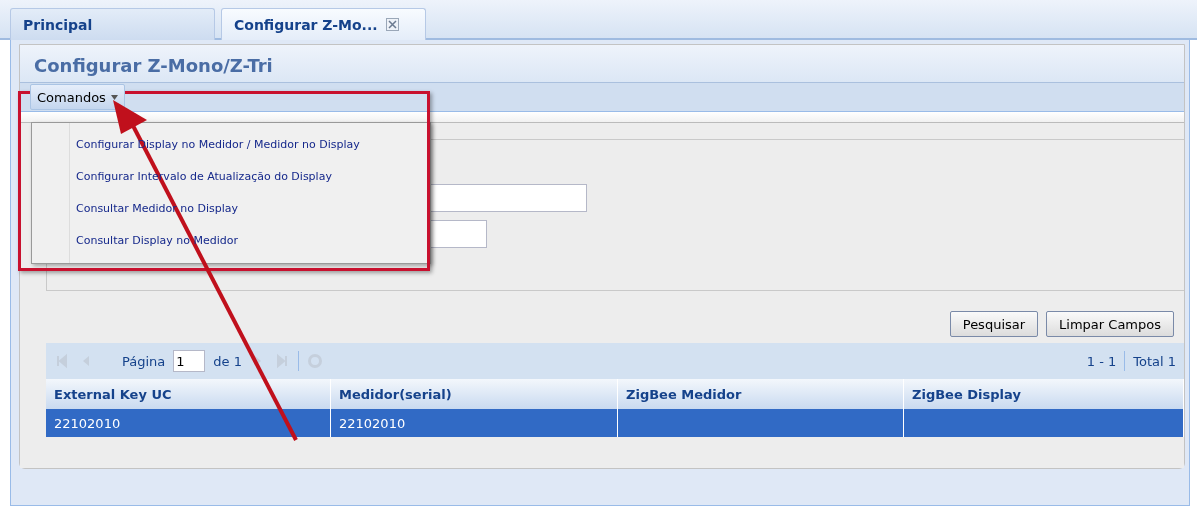  Describe the element at coordinates (1101, 361) in the screenshot. I see `record-range: 1 - 1` at that location.